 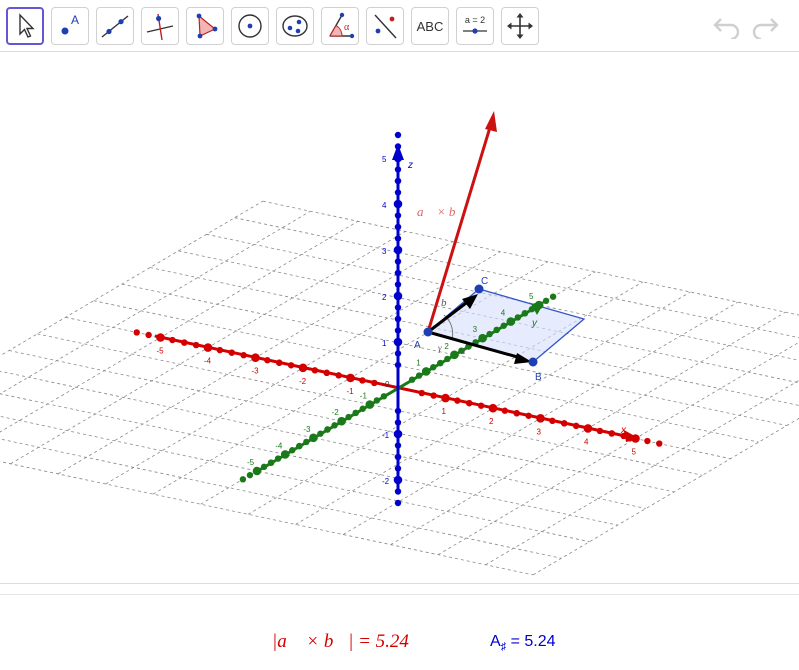 I want to click on undo-icon, so click(x=726, y=28).